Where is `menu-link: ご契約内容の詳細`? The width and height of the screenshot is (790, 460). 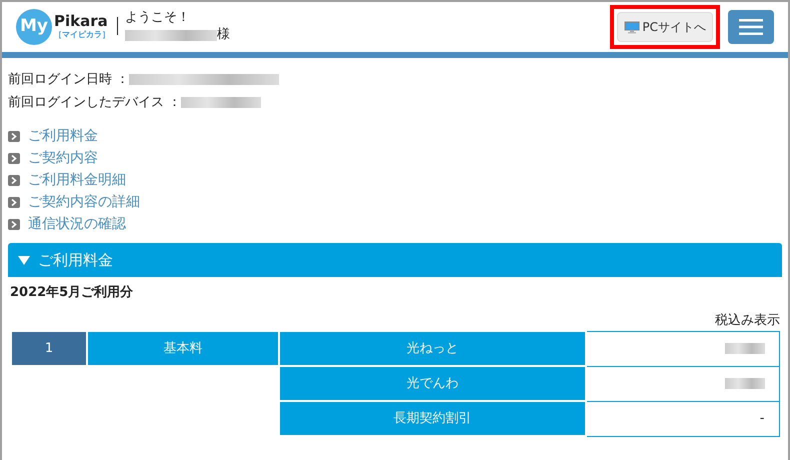 menu-link: ご契約内容の詳細 is located at coordinates (84, 202).